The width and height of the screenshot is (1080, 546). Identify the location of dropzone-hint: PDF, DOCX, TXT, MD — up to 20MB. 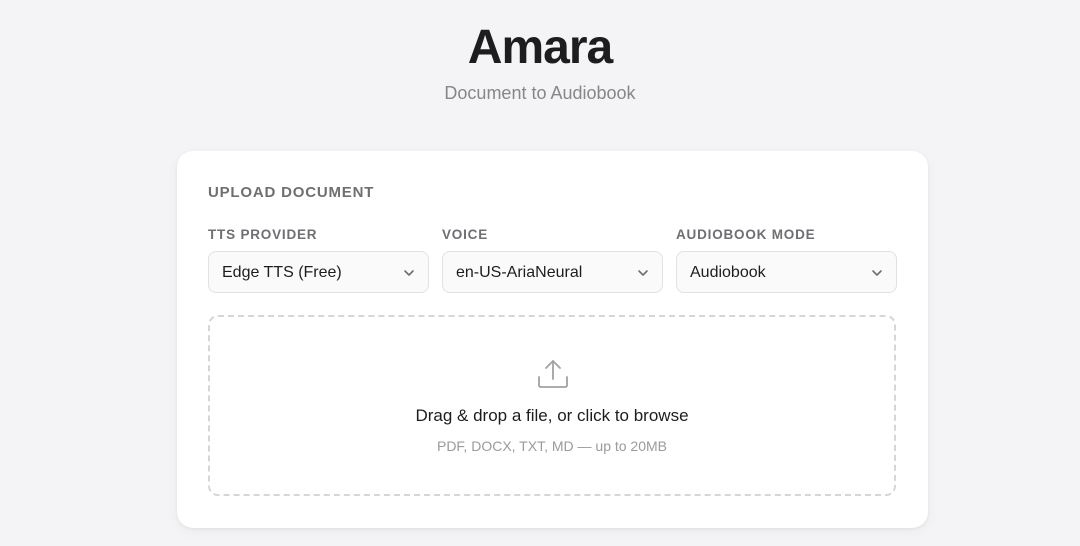
(552, 446).